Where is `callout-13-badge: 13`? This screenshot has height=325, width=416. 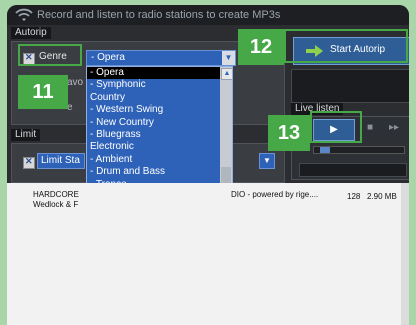
callout-13-badge: 13 is located at coordinates (289, 133).